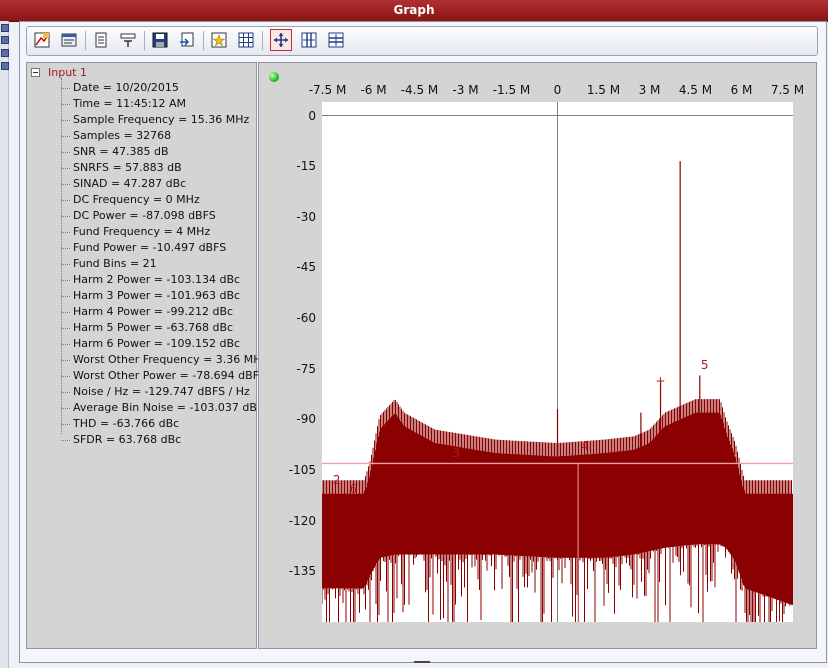 This screenshot has width=828, height=668. I want to click on x-tick-label: 4.5 M, so click(695, 90).